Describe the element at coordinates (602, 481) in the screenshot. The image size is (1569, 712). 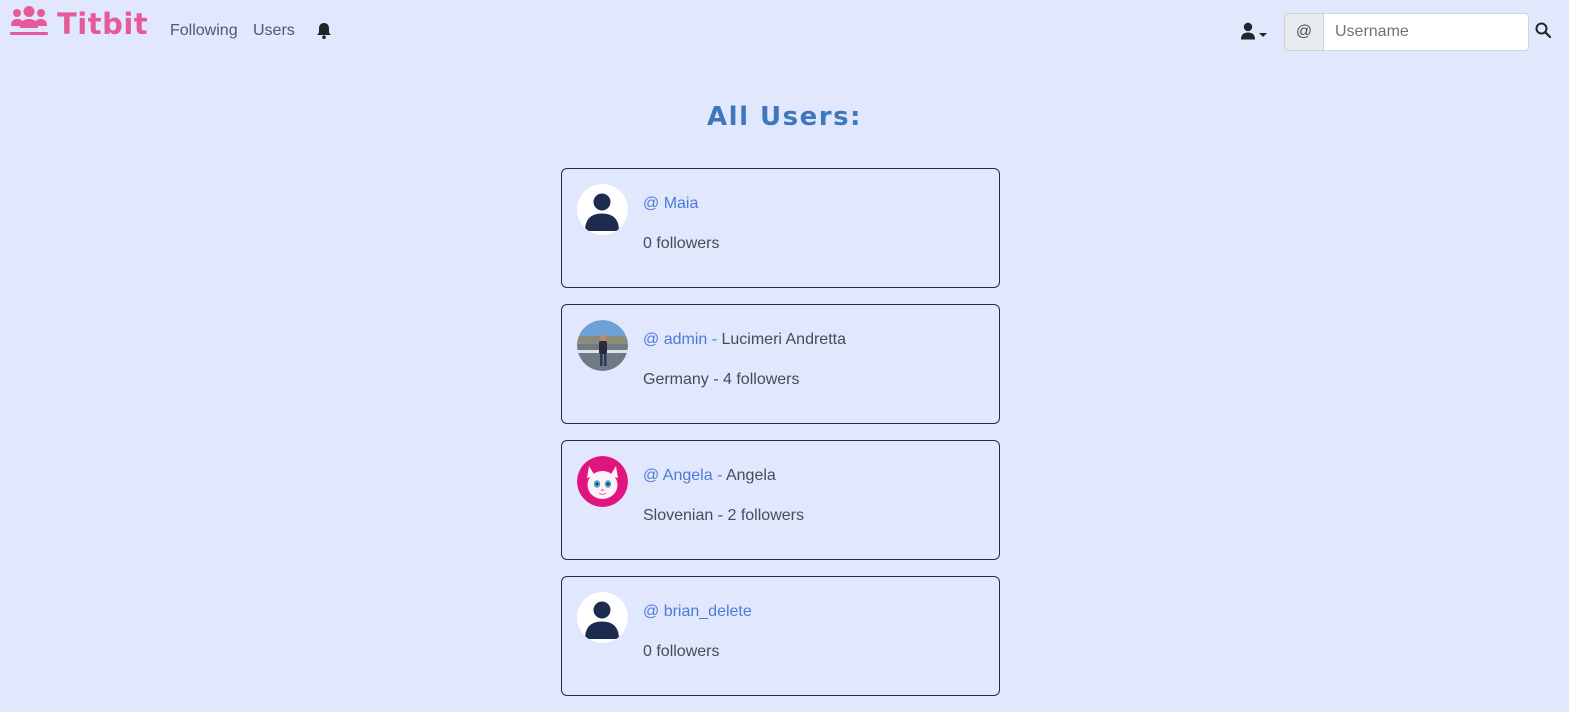
I see `cat-avatar-image` at that location.